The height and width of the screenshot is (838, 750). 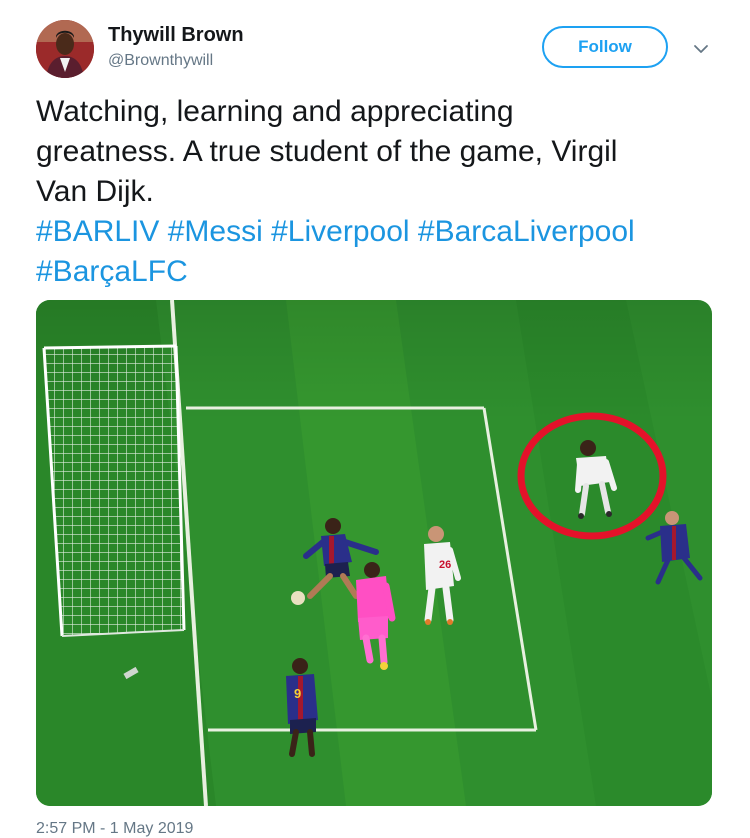 I want to click on avatar, so click(x=65, y=49).